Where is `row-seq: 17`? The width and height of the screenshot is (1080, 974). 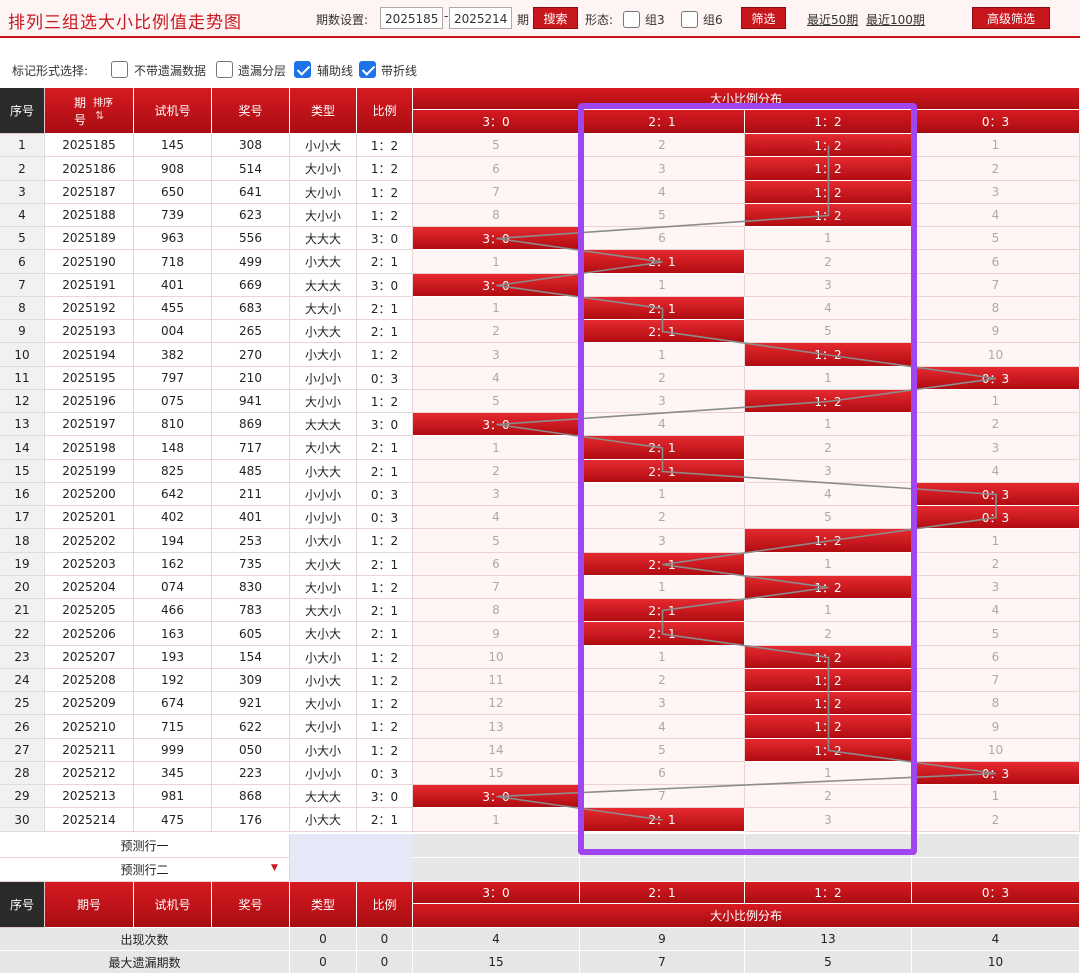
row-seq: 17 is located at coordinates (22, 517).